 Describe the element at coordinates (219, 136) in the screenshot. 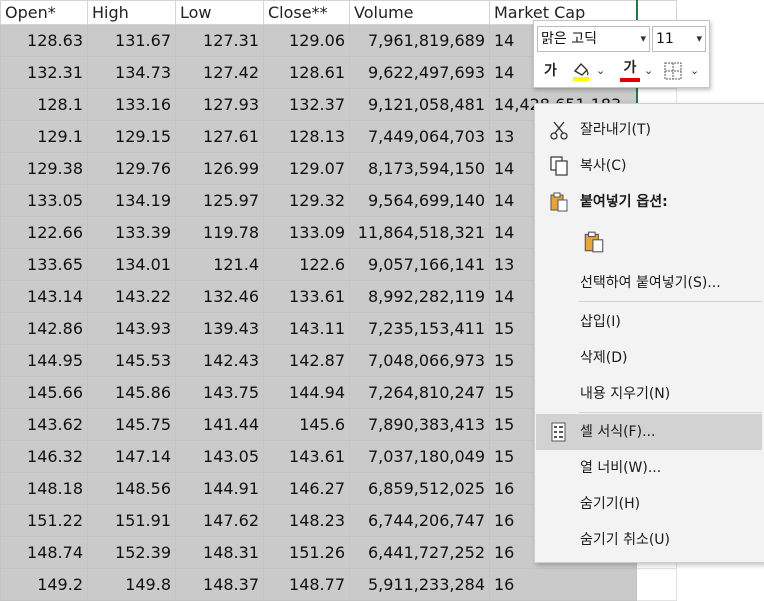

I see `cell: 127.61` at that location.